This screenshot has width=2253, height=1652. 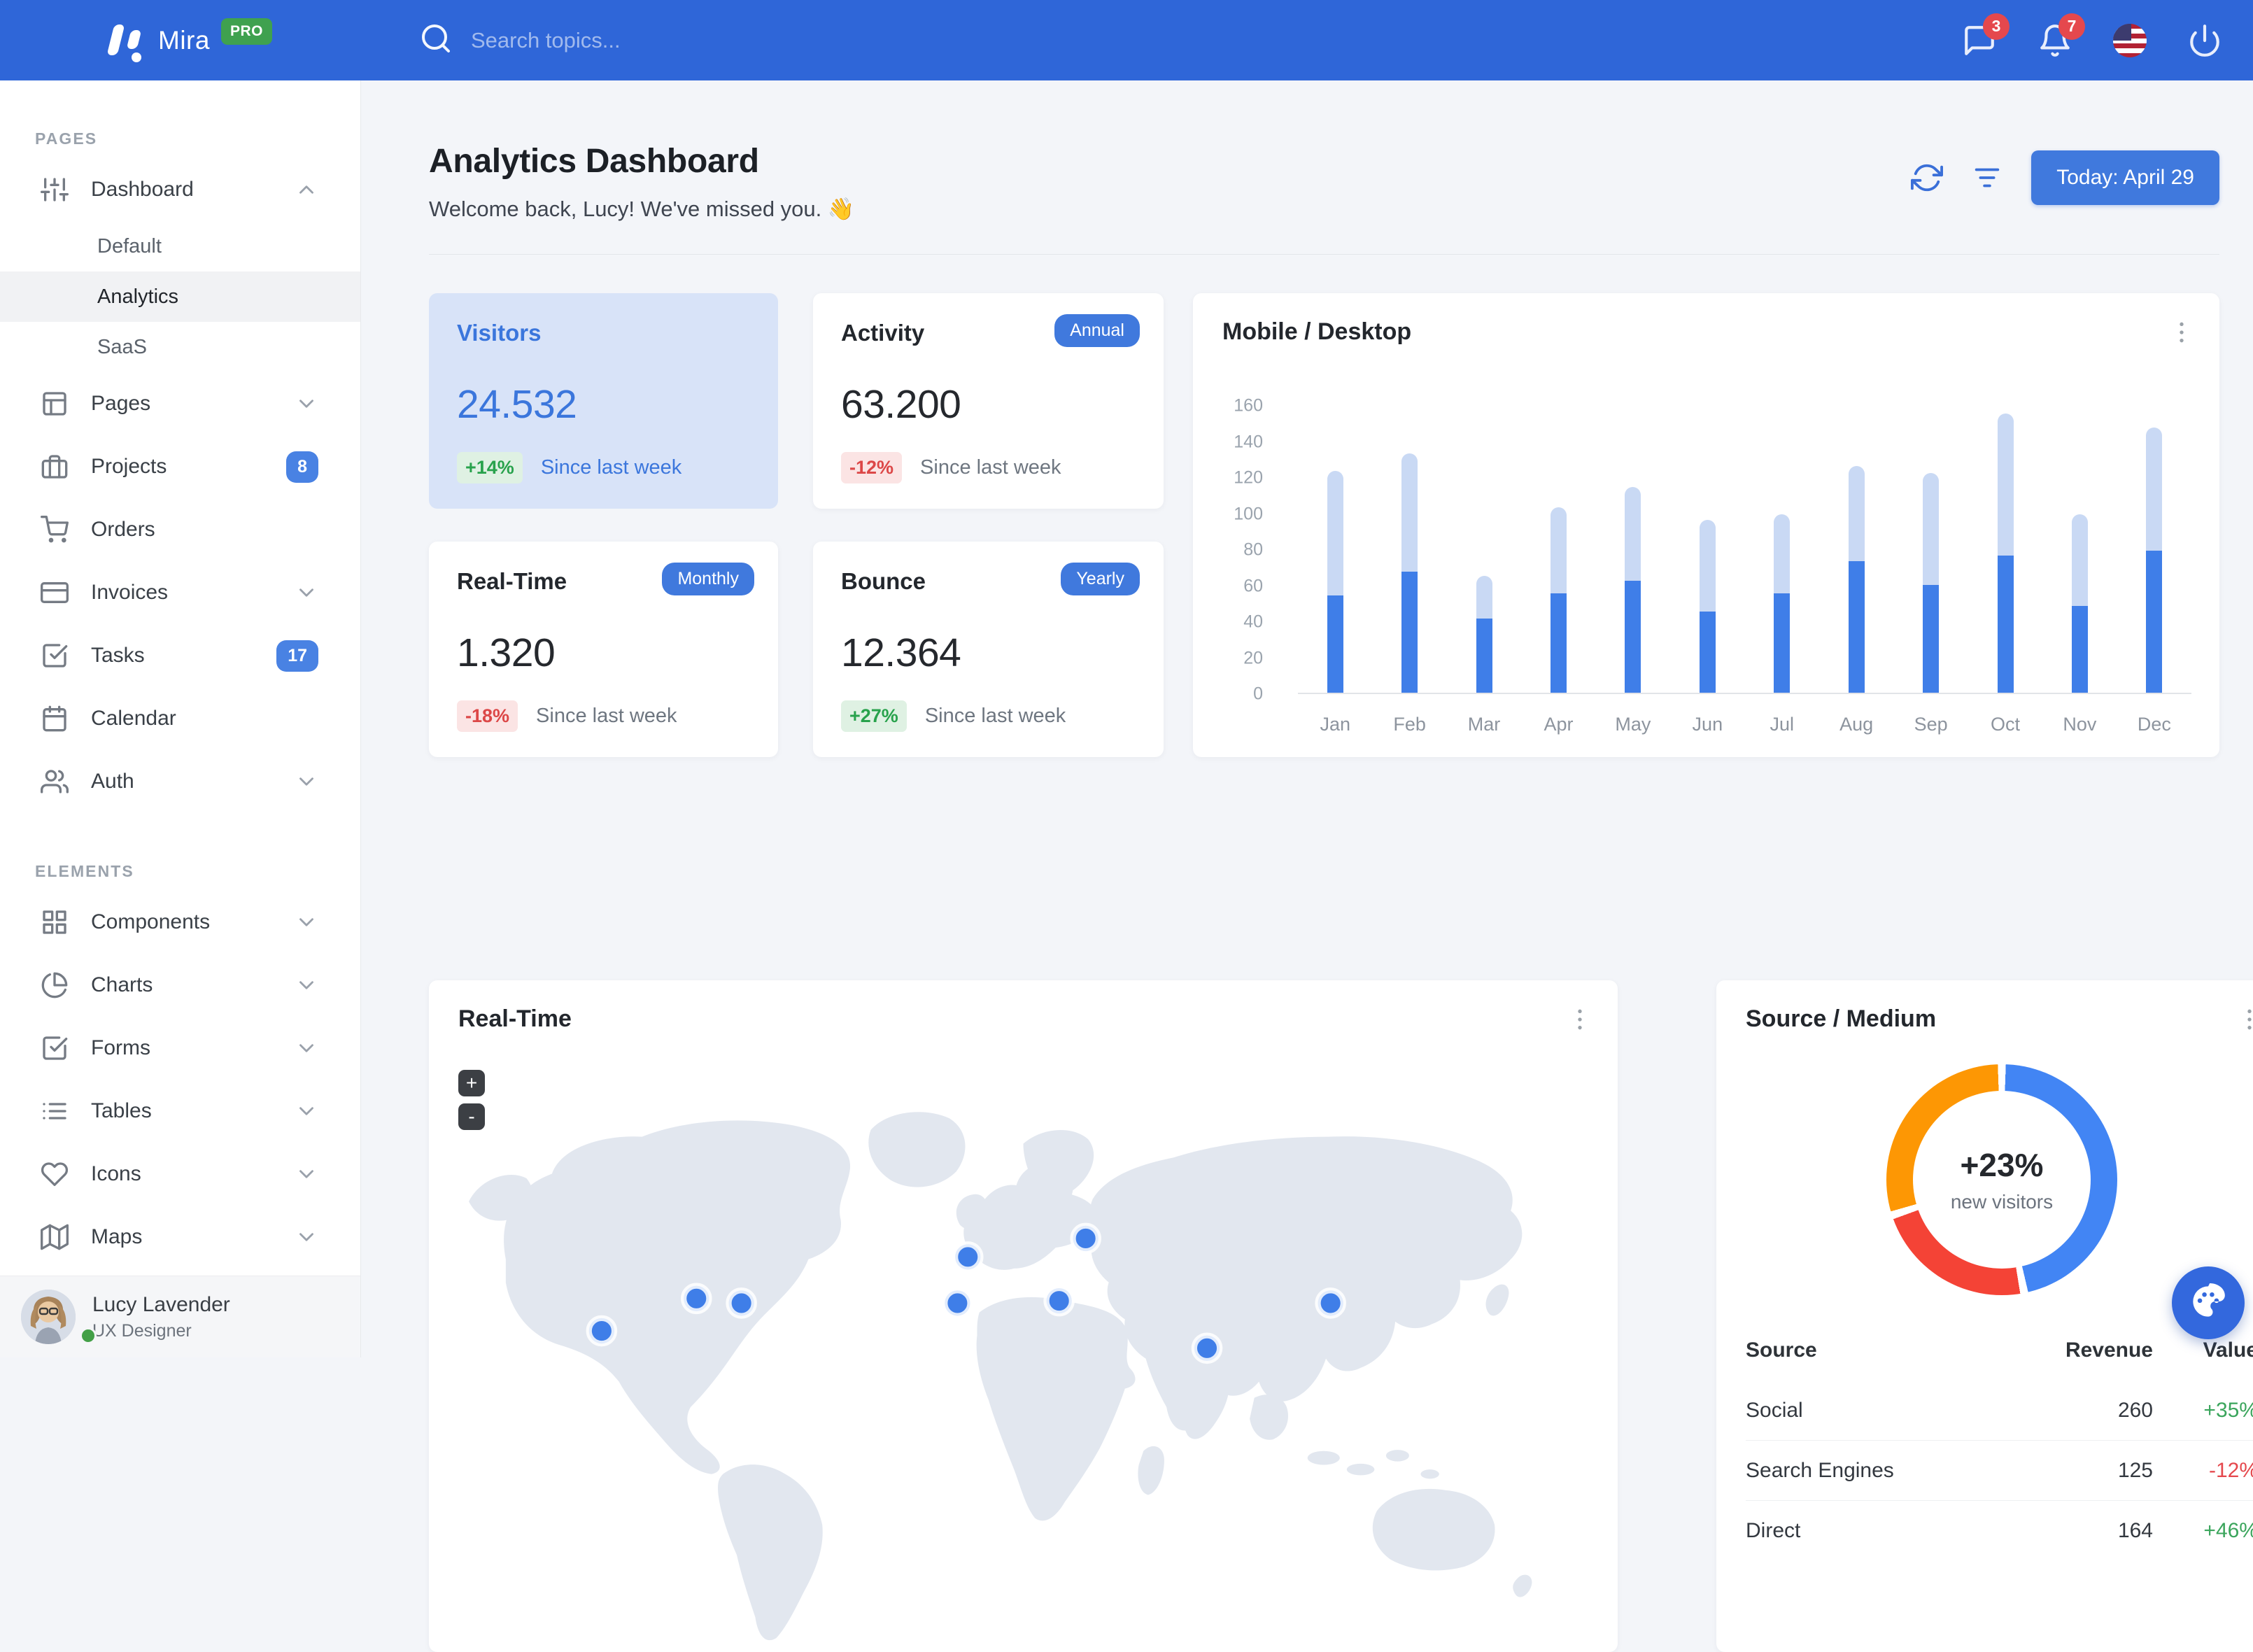 What do you see at coordinates (133, 718) in the screenshot?
I see `sidebar-item-label: Calendar` at bounding box center [133, 718].